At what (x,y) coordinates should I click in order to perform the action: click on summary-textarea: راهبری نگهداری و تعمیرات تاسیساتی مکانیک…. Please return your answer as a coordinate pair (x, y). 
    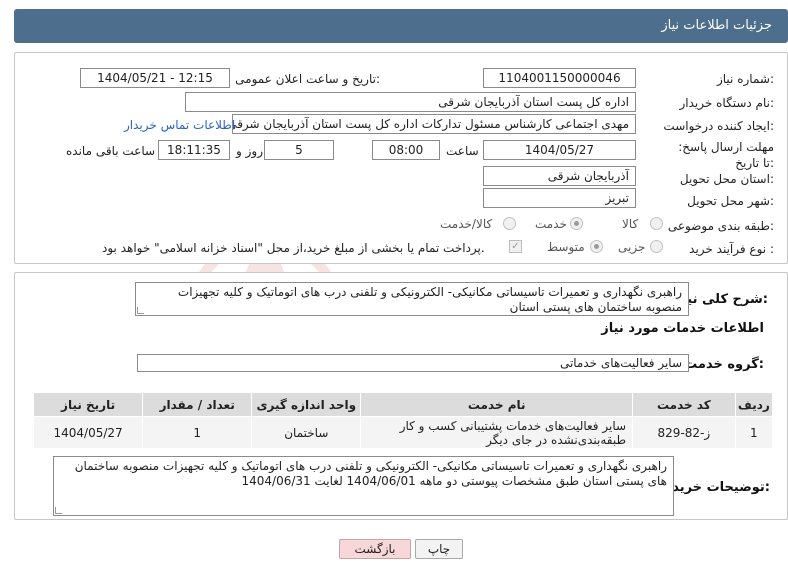
    Looking at the image, I should click on (412, 299).